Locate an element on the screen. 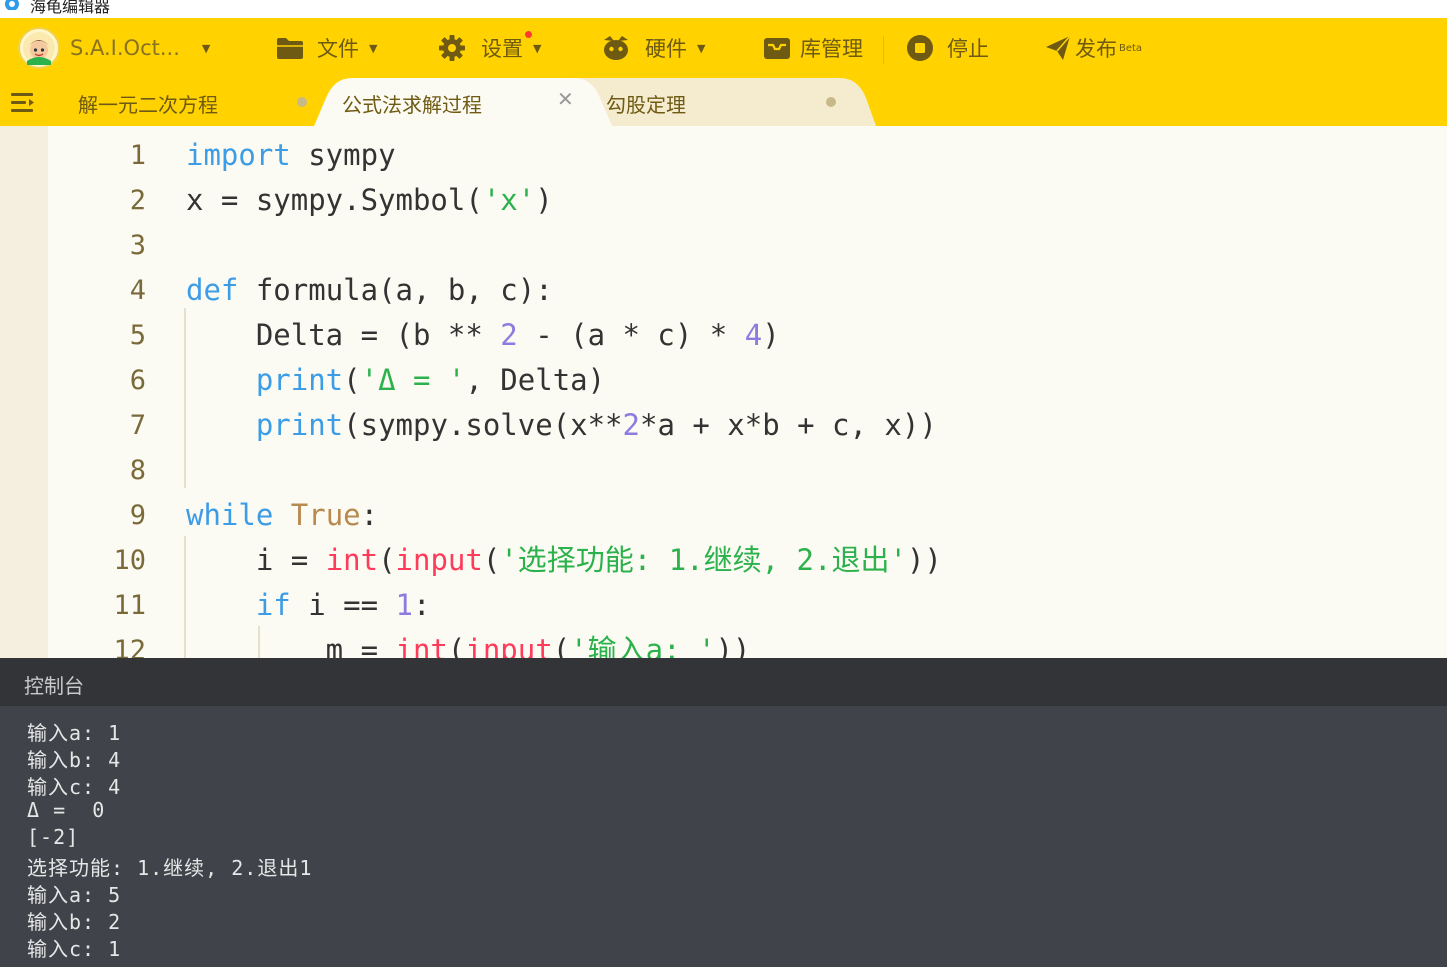  tab-label: 解一元二次方程 is located at coordinates (148, 105).